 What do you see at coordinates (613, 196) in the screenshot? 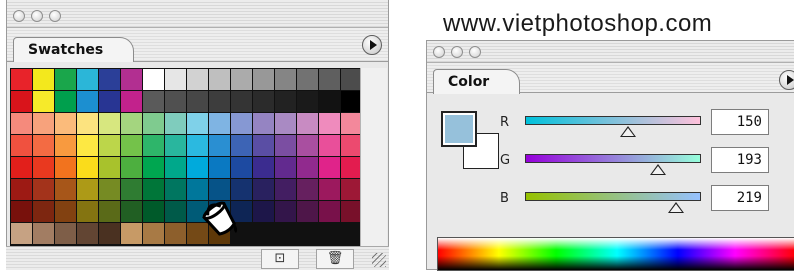
I see `channel-slider-b` at bounding box center [613, 196].